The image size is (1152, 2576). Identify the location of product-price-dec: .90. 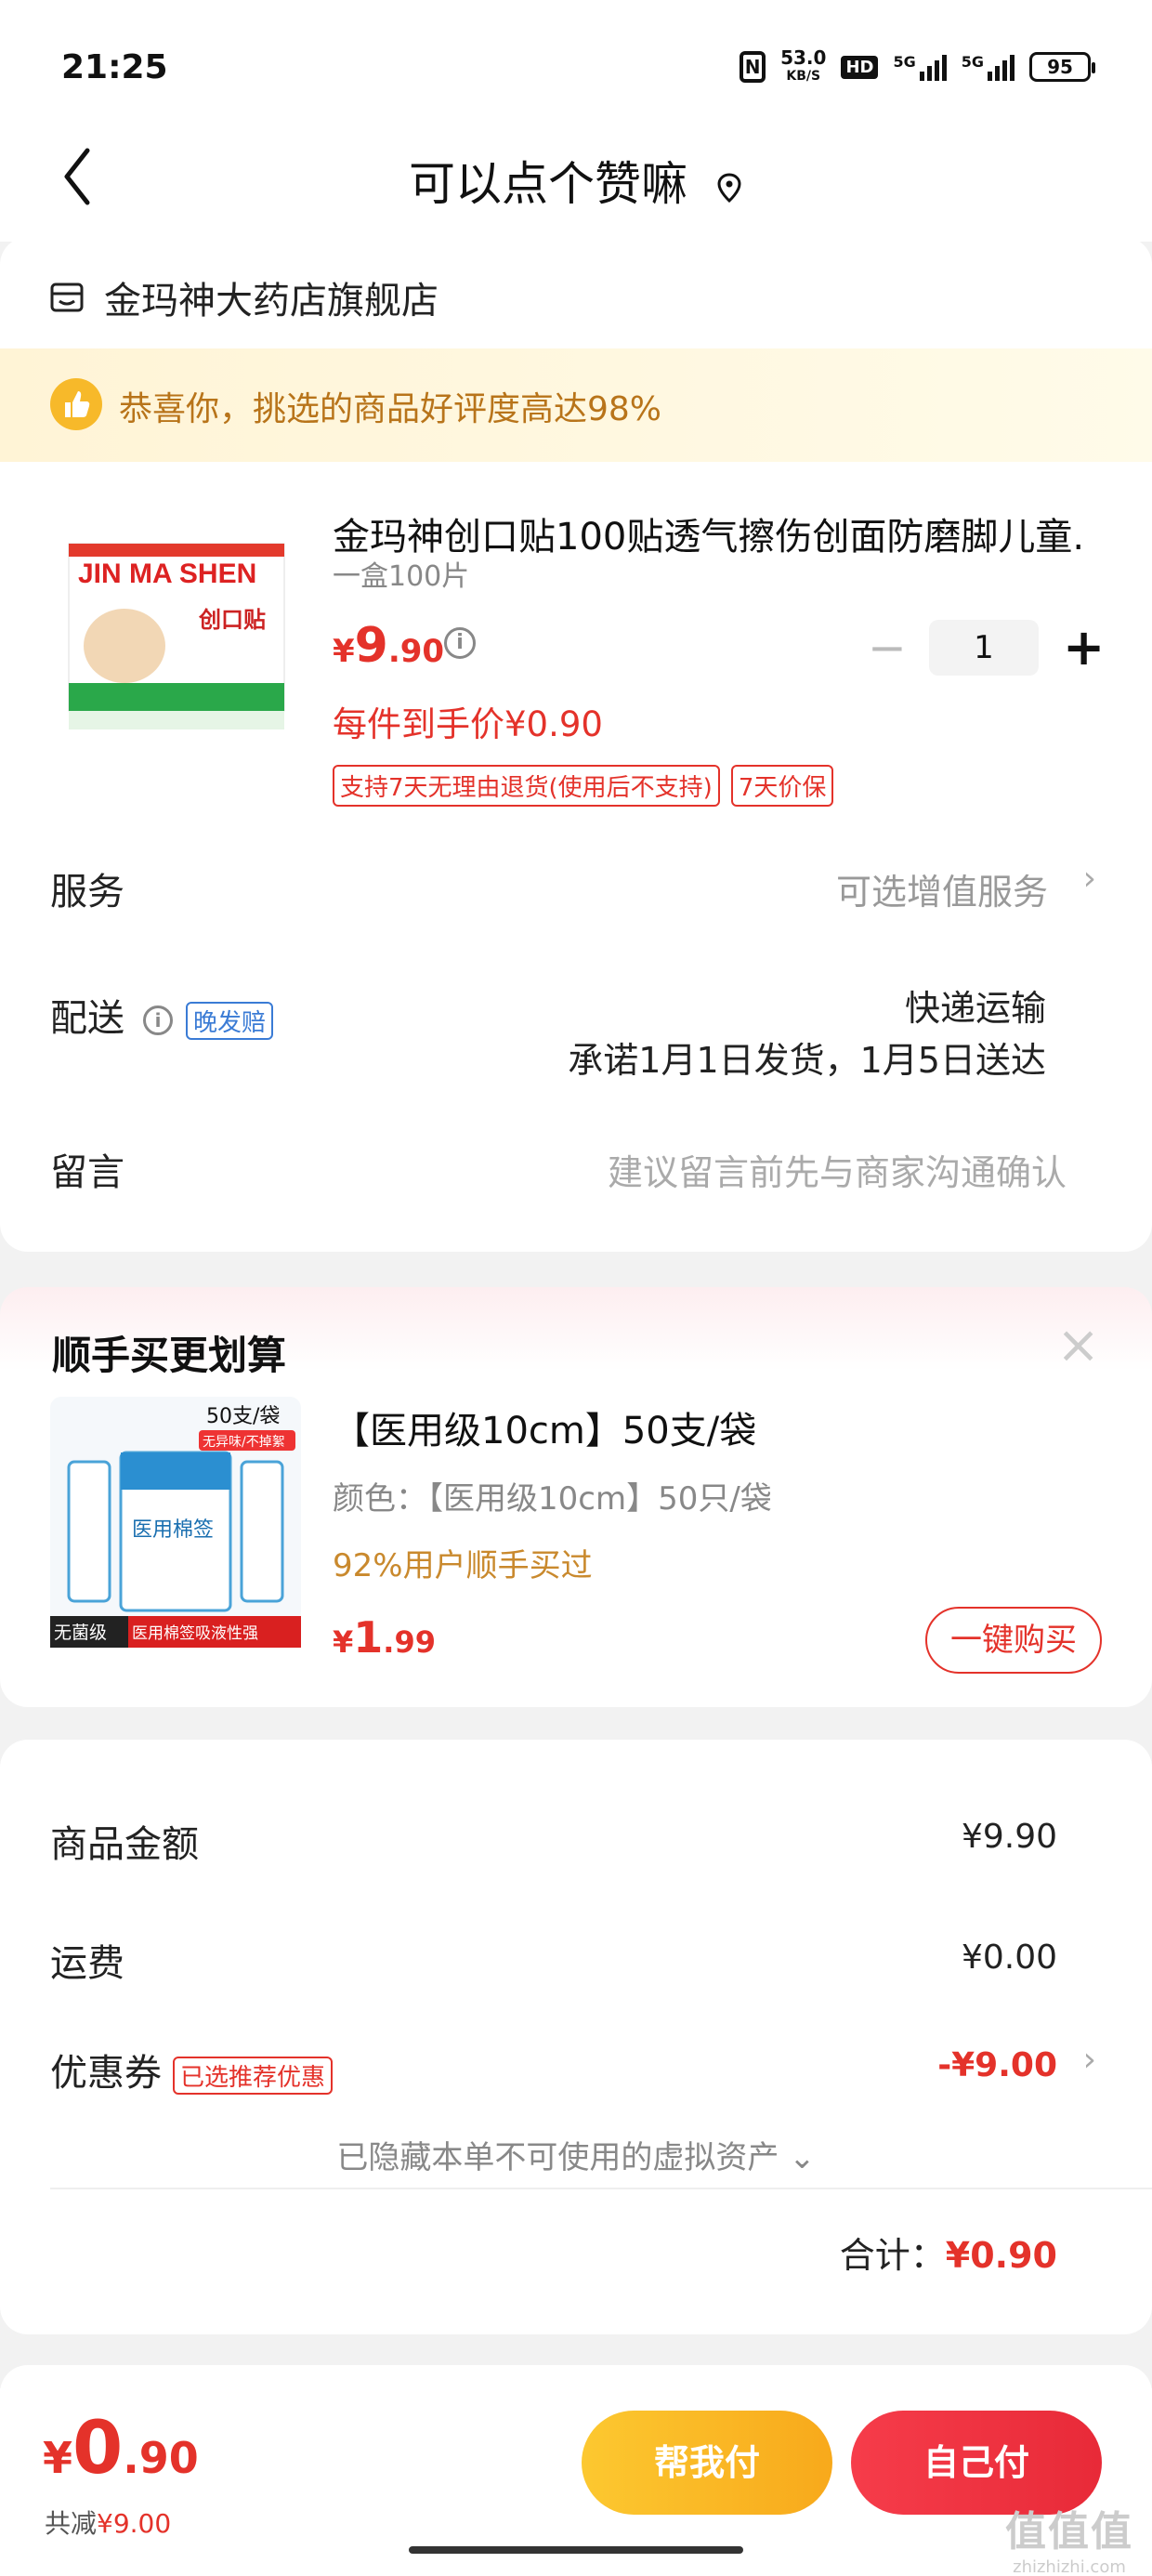
(416, 651).